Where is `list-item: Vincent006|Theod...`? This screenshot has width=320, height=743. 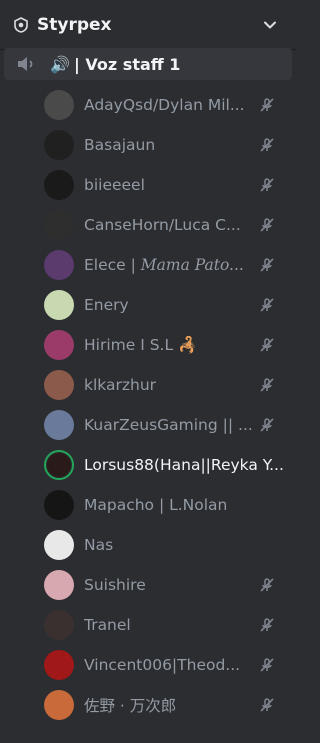
list-item: Vincent006|Theod... is located at coordinates (164, 665).